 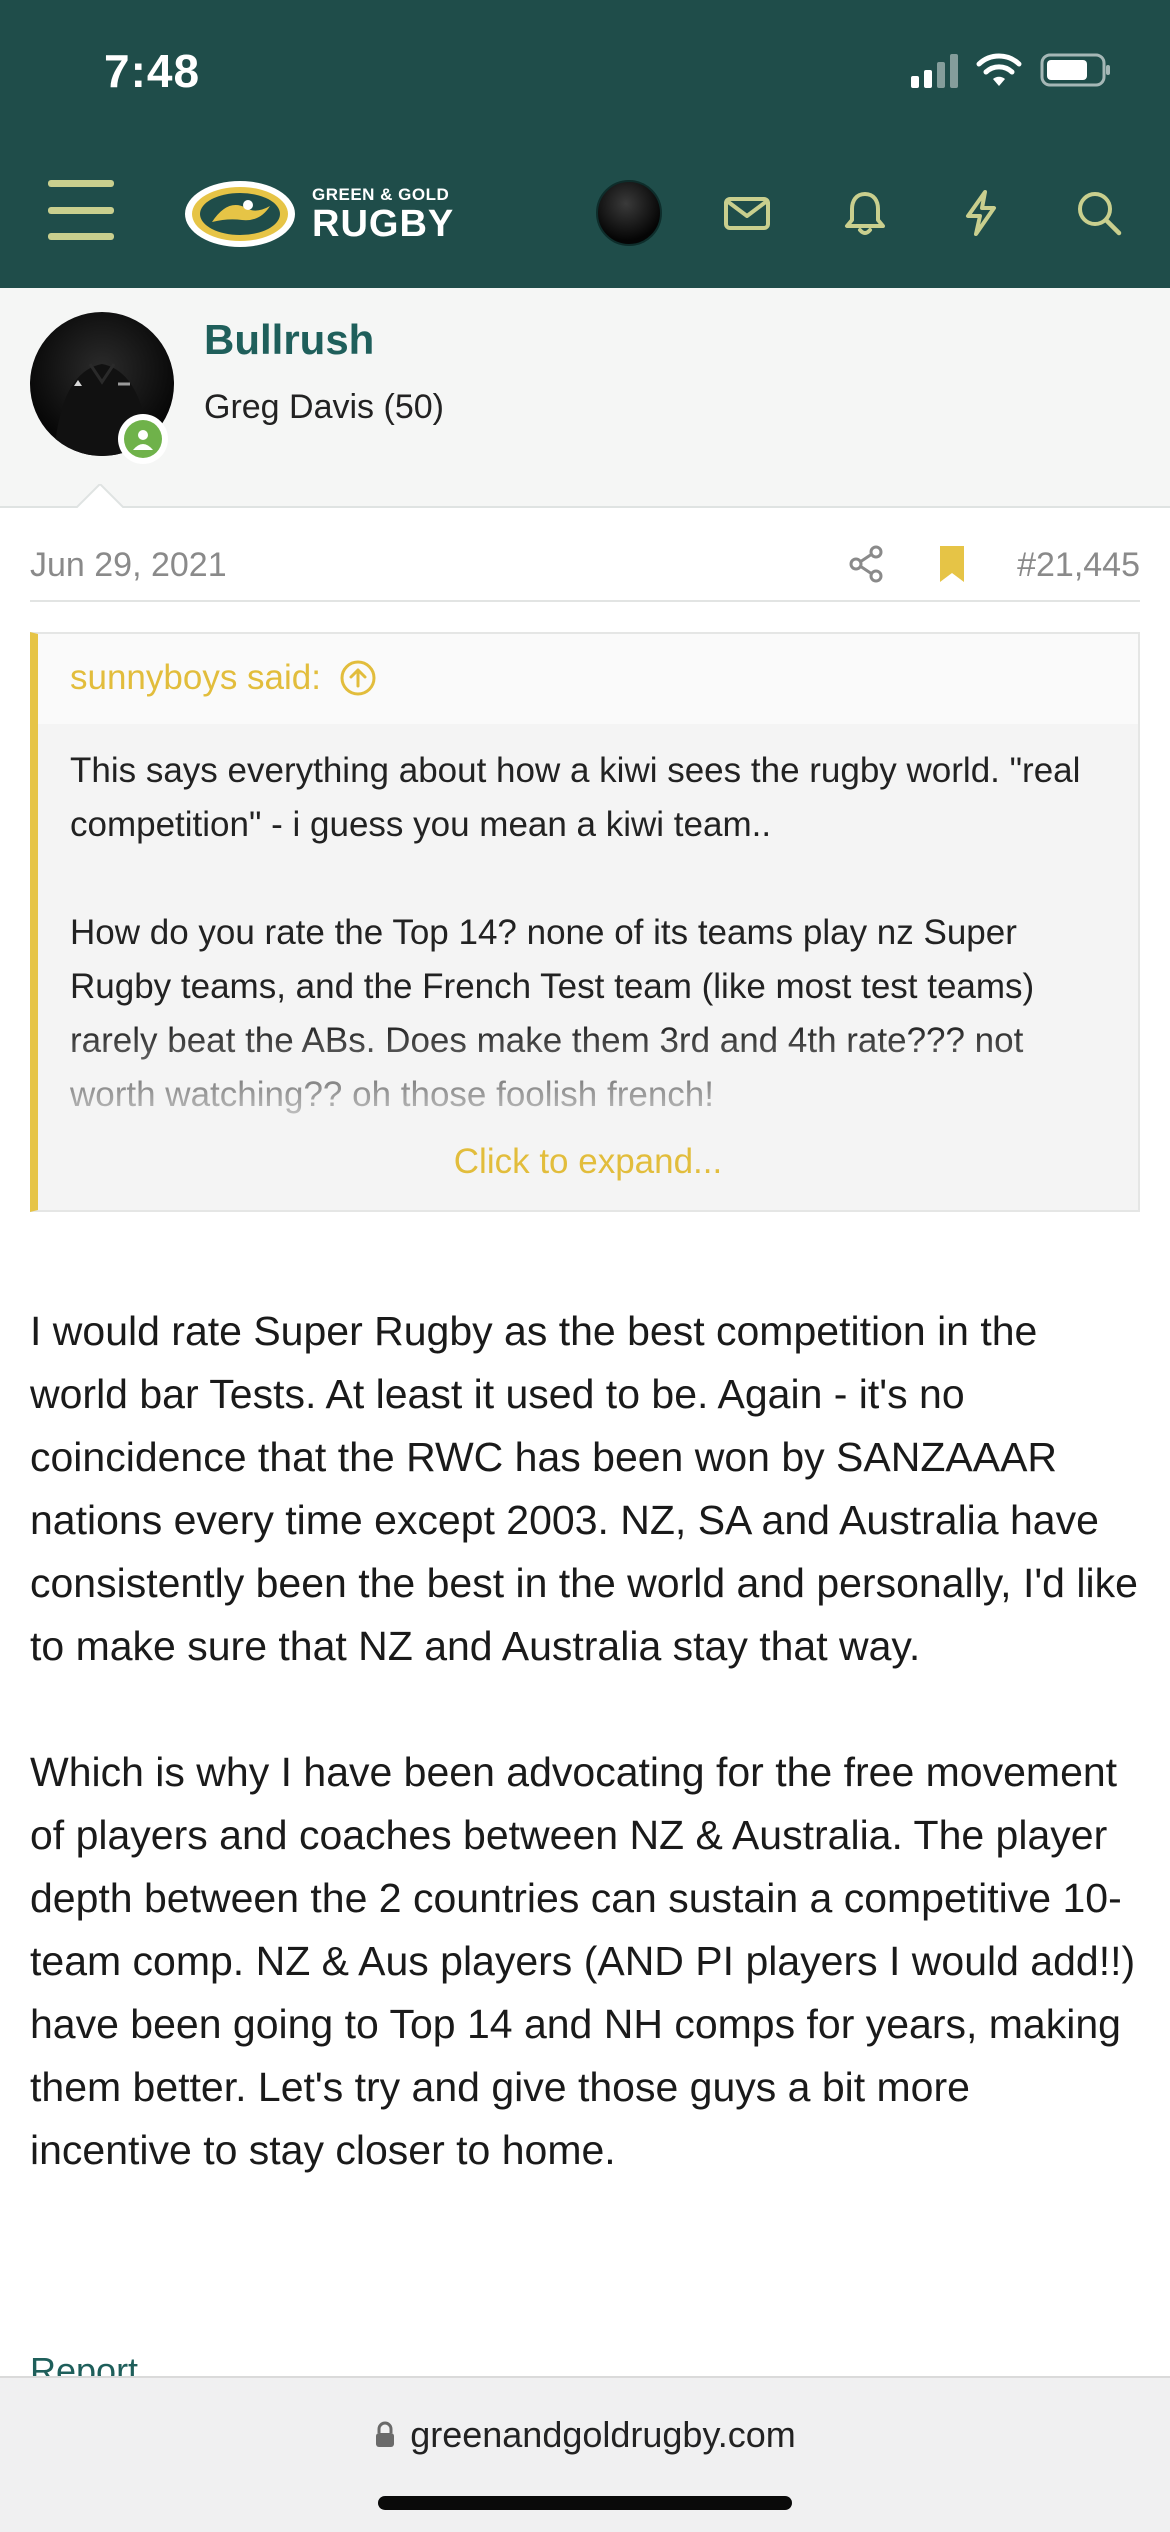 I want to click on mail-icon, so click(x=747, y=213).